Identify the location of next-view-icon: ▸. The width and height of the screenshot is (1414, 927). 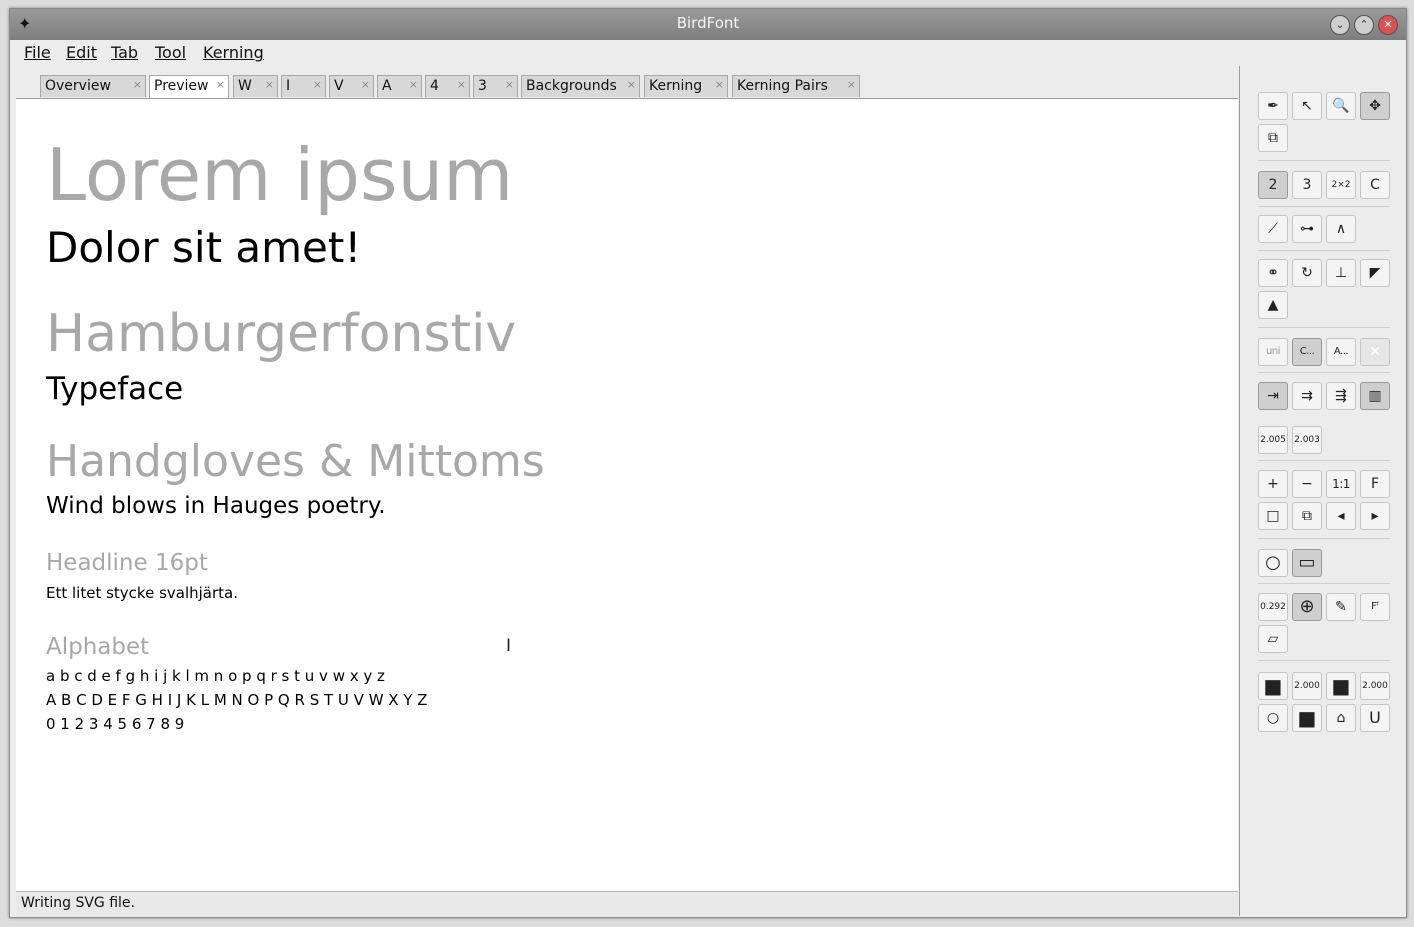
(1375, 516).